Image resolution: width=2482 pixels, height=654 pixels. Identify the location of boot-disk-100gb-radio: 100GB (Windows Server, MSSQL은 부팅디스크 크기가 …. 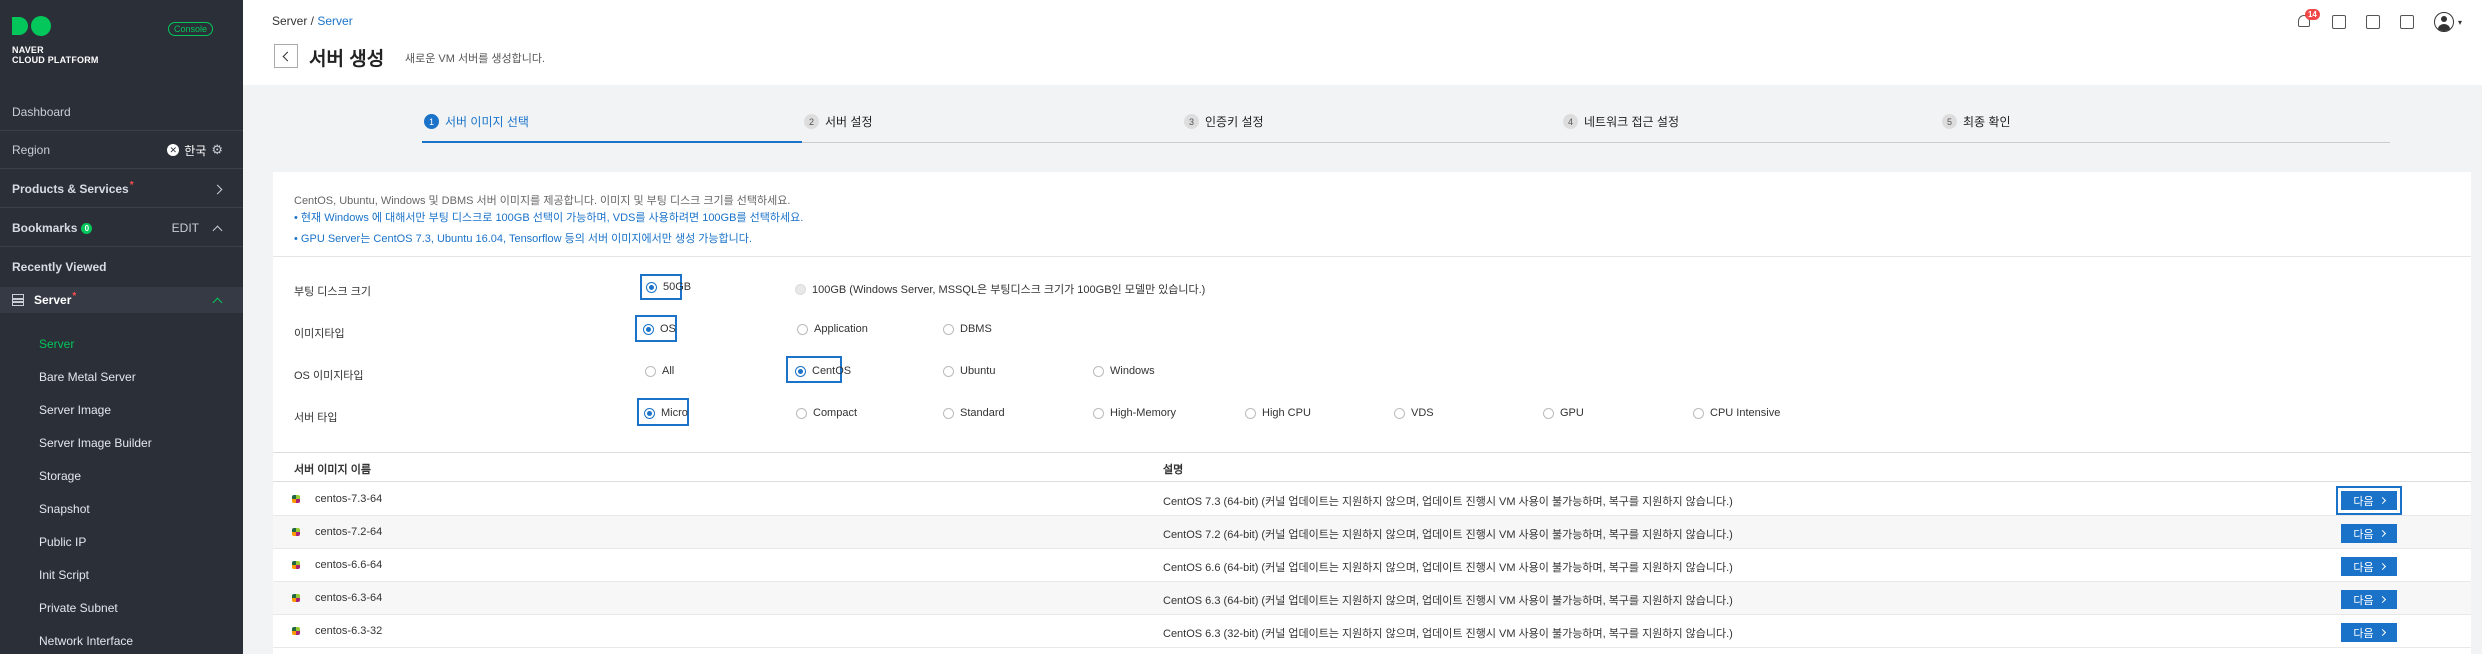
(1000, 289).